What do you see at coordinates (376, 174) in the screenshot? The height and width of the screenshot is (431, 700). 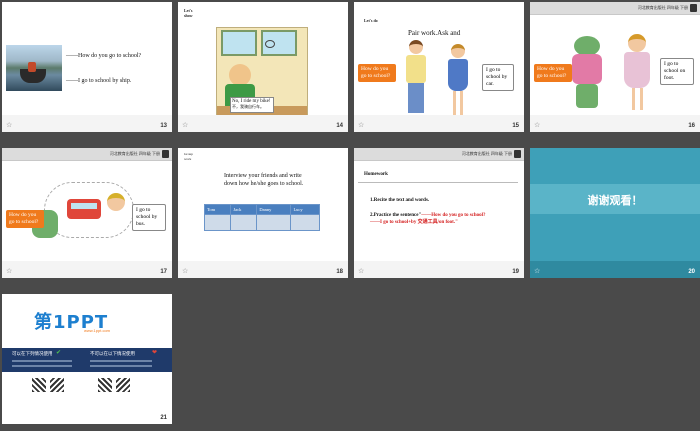 I see `slide-heading: Homework` at bounding box center [376, 174].